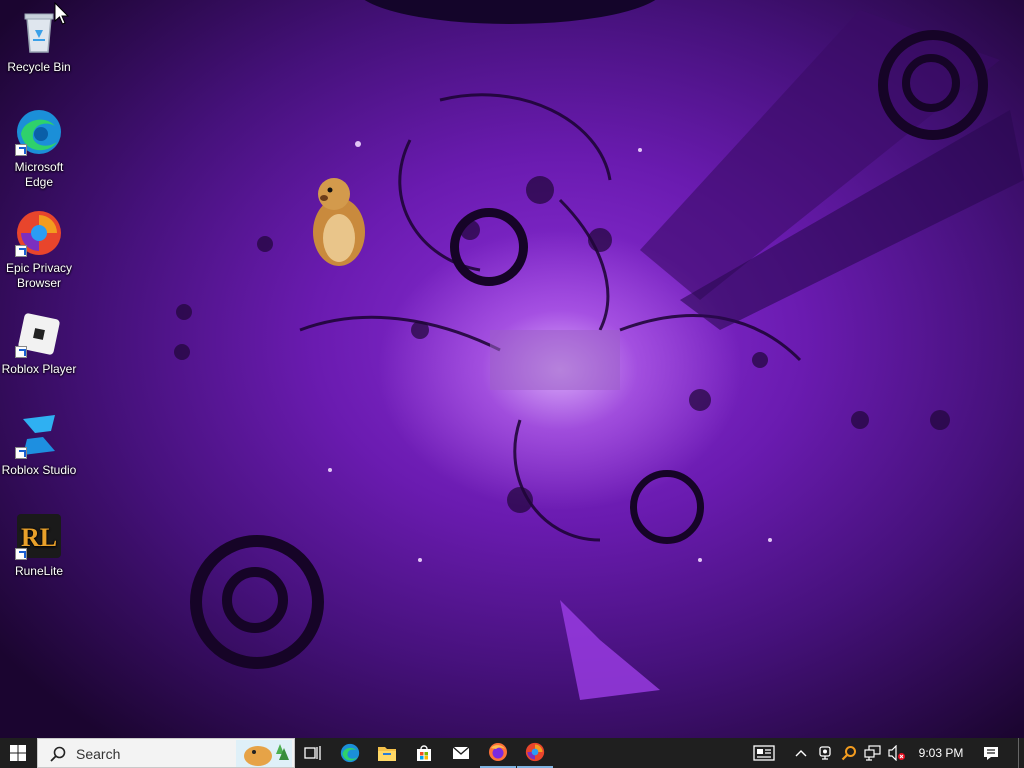 The height and width of the screenshot is (768, 1024). I want to click on news-widget-button, so click(764, 753).